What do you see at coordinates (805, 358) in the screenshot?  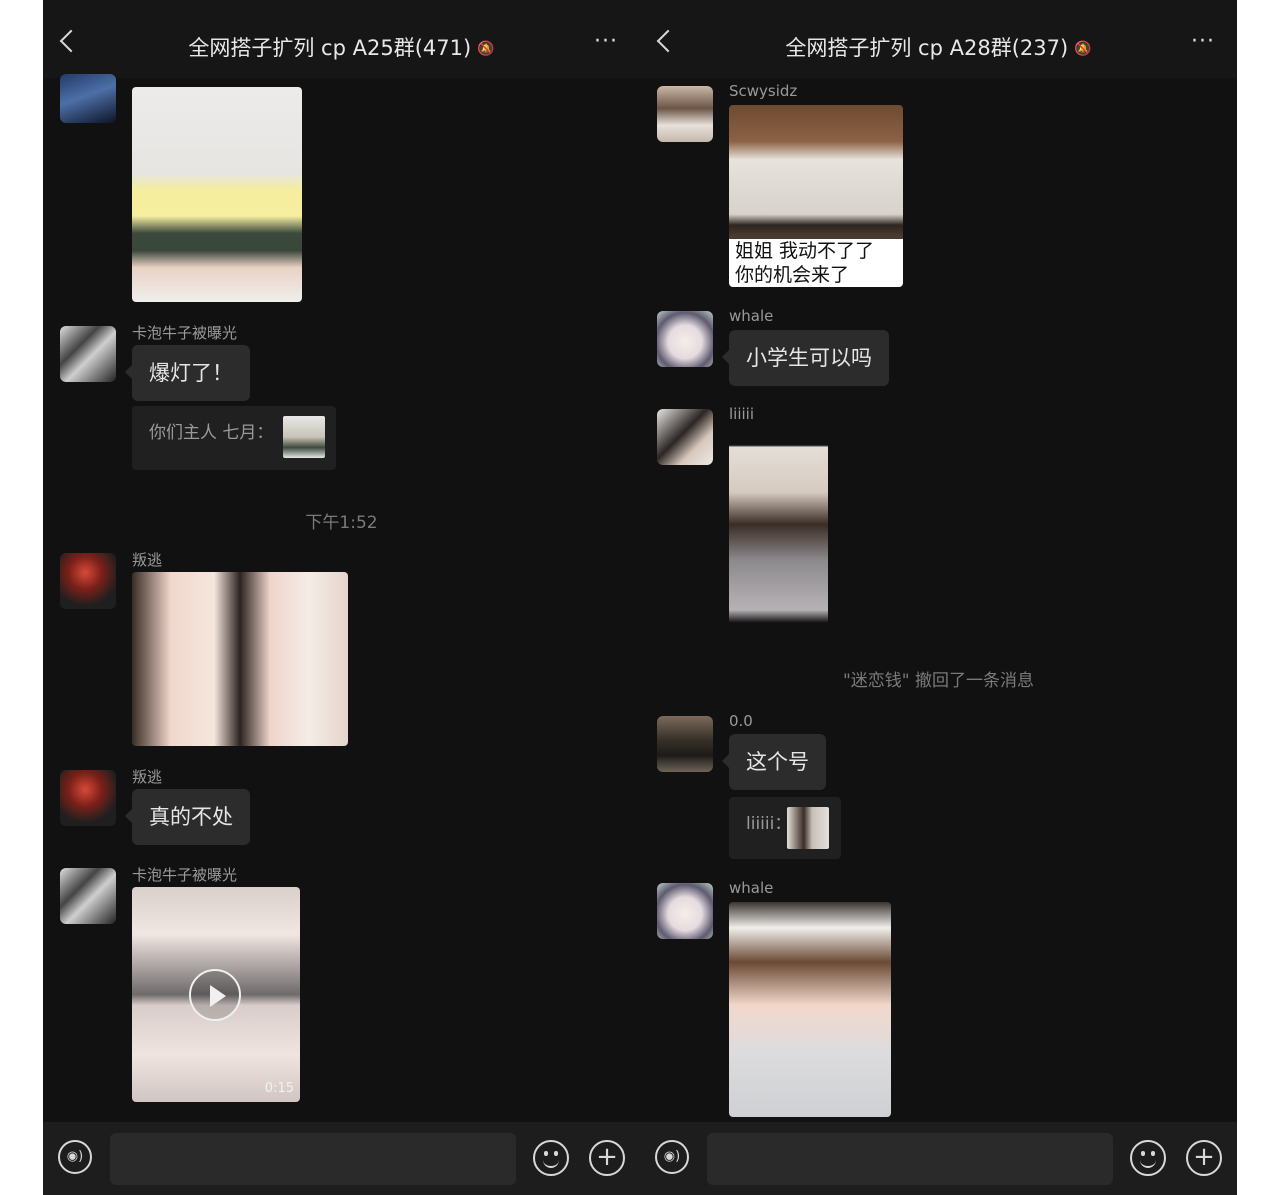 I see `text-message: 小学生可以吗` at bounding box center [805, 358].